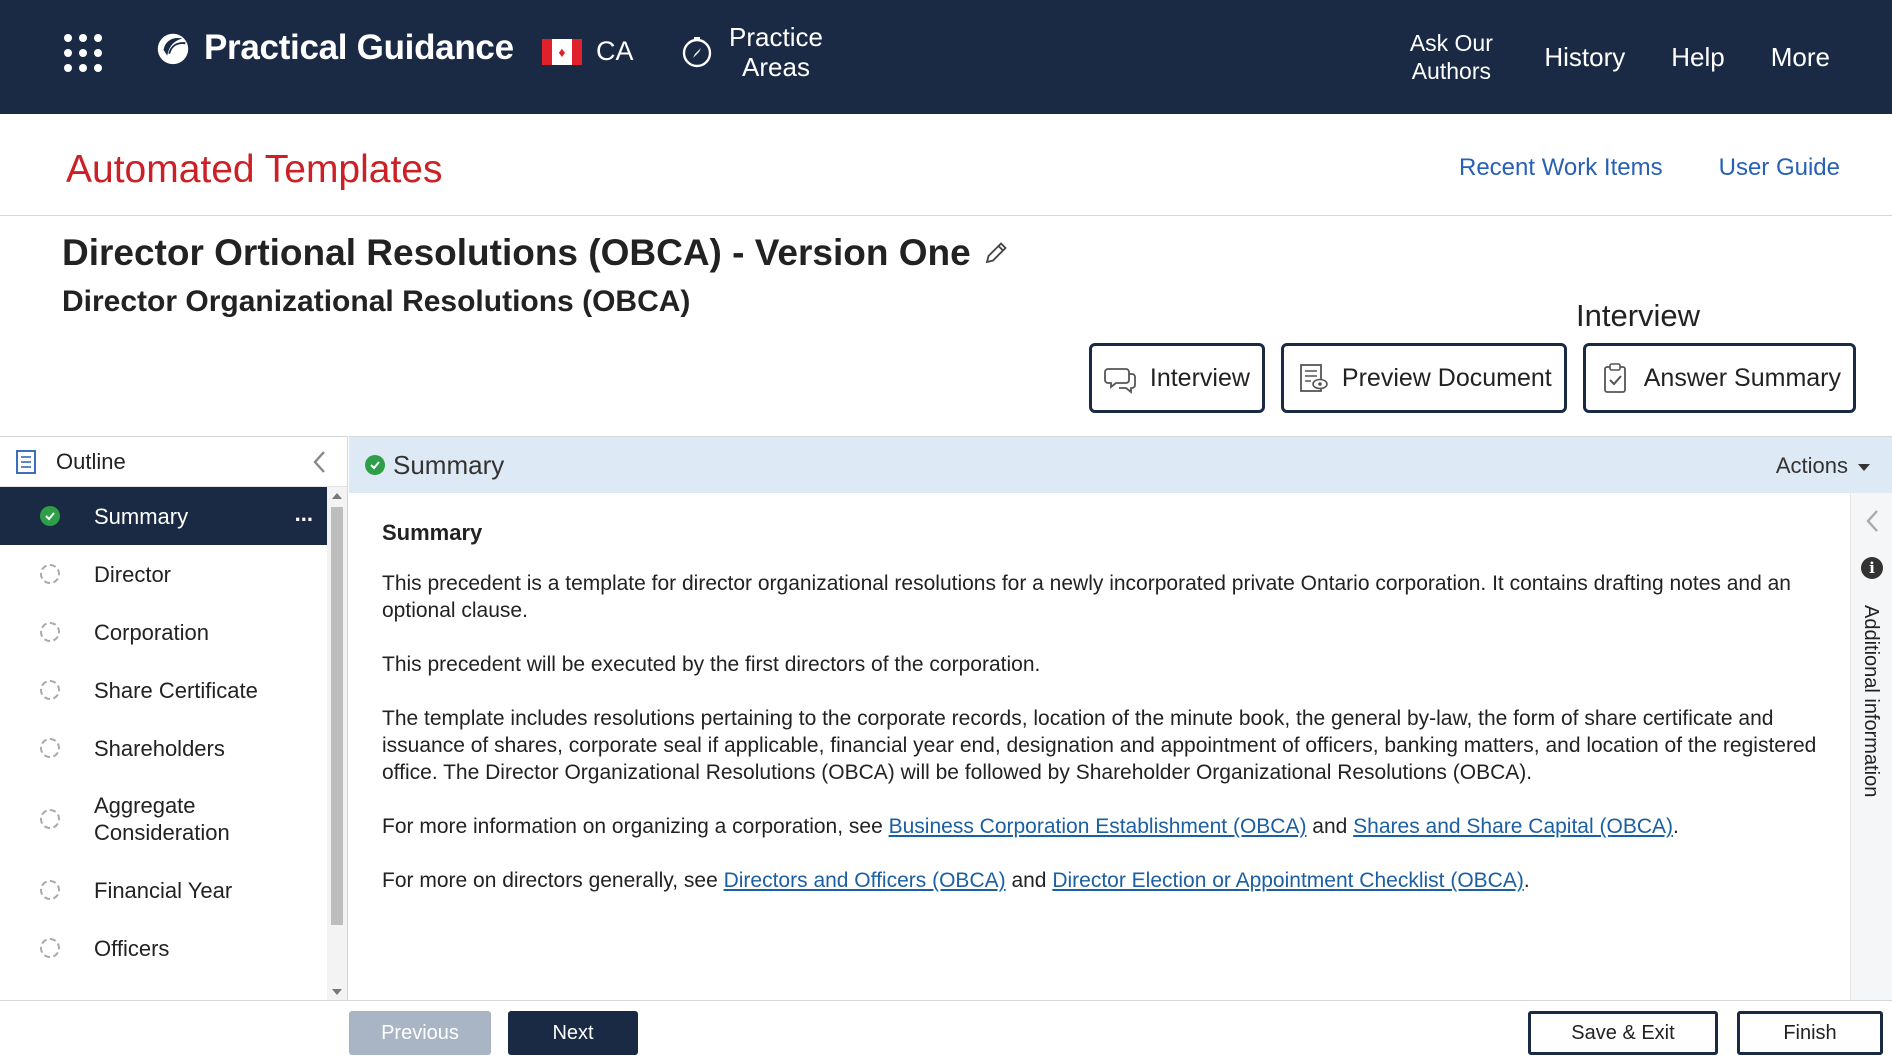 This screenshot has width=1892, height=1057. I want to click on outline-item-officers: Officers, so click(163, 948).